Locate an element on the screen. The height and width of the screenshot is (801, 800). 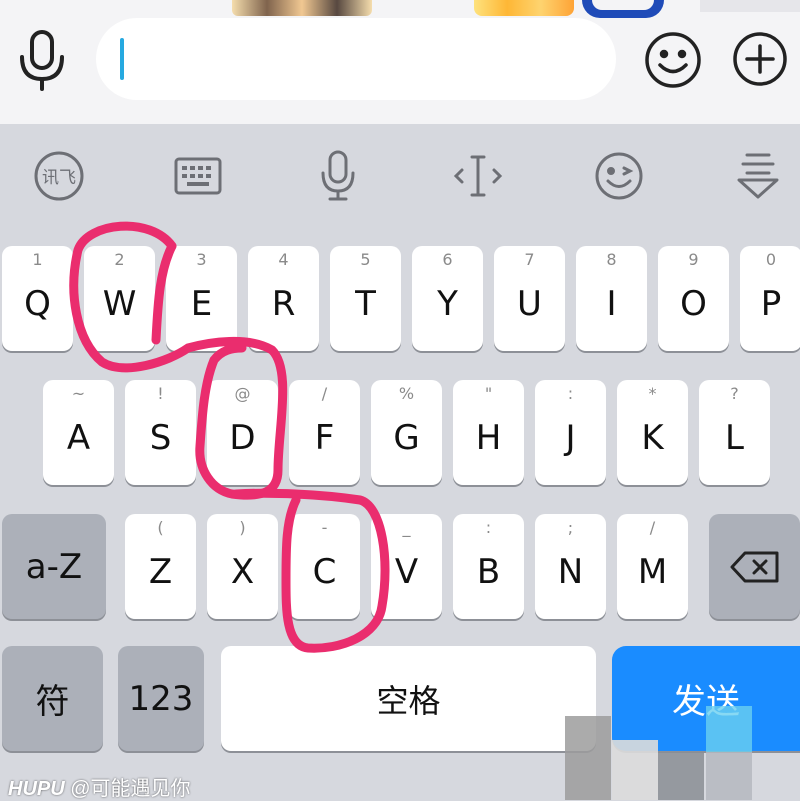
key-label: R is located at coordinates (283, 303).